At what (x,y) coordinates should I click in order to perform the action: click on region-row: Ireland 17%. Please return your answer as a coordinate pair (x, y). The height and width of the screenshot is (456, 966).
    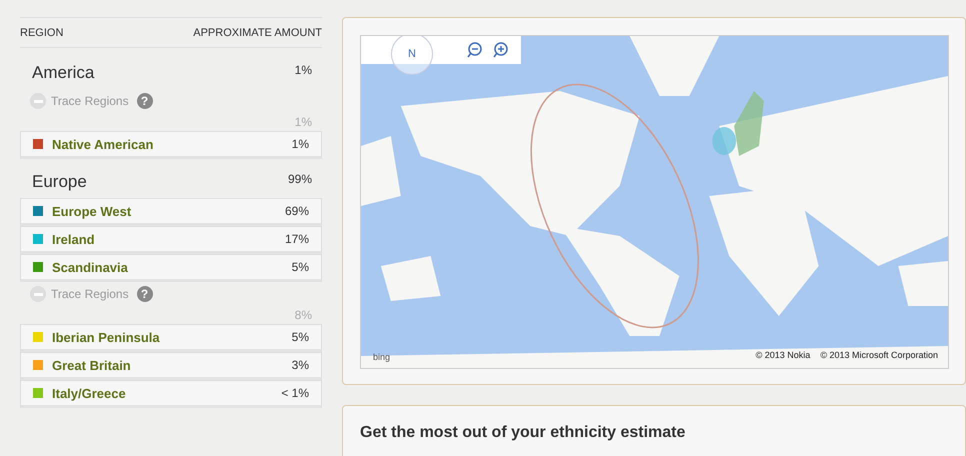
    Looking at the image, I should click on (171, 240).